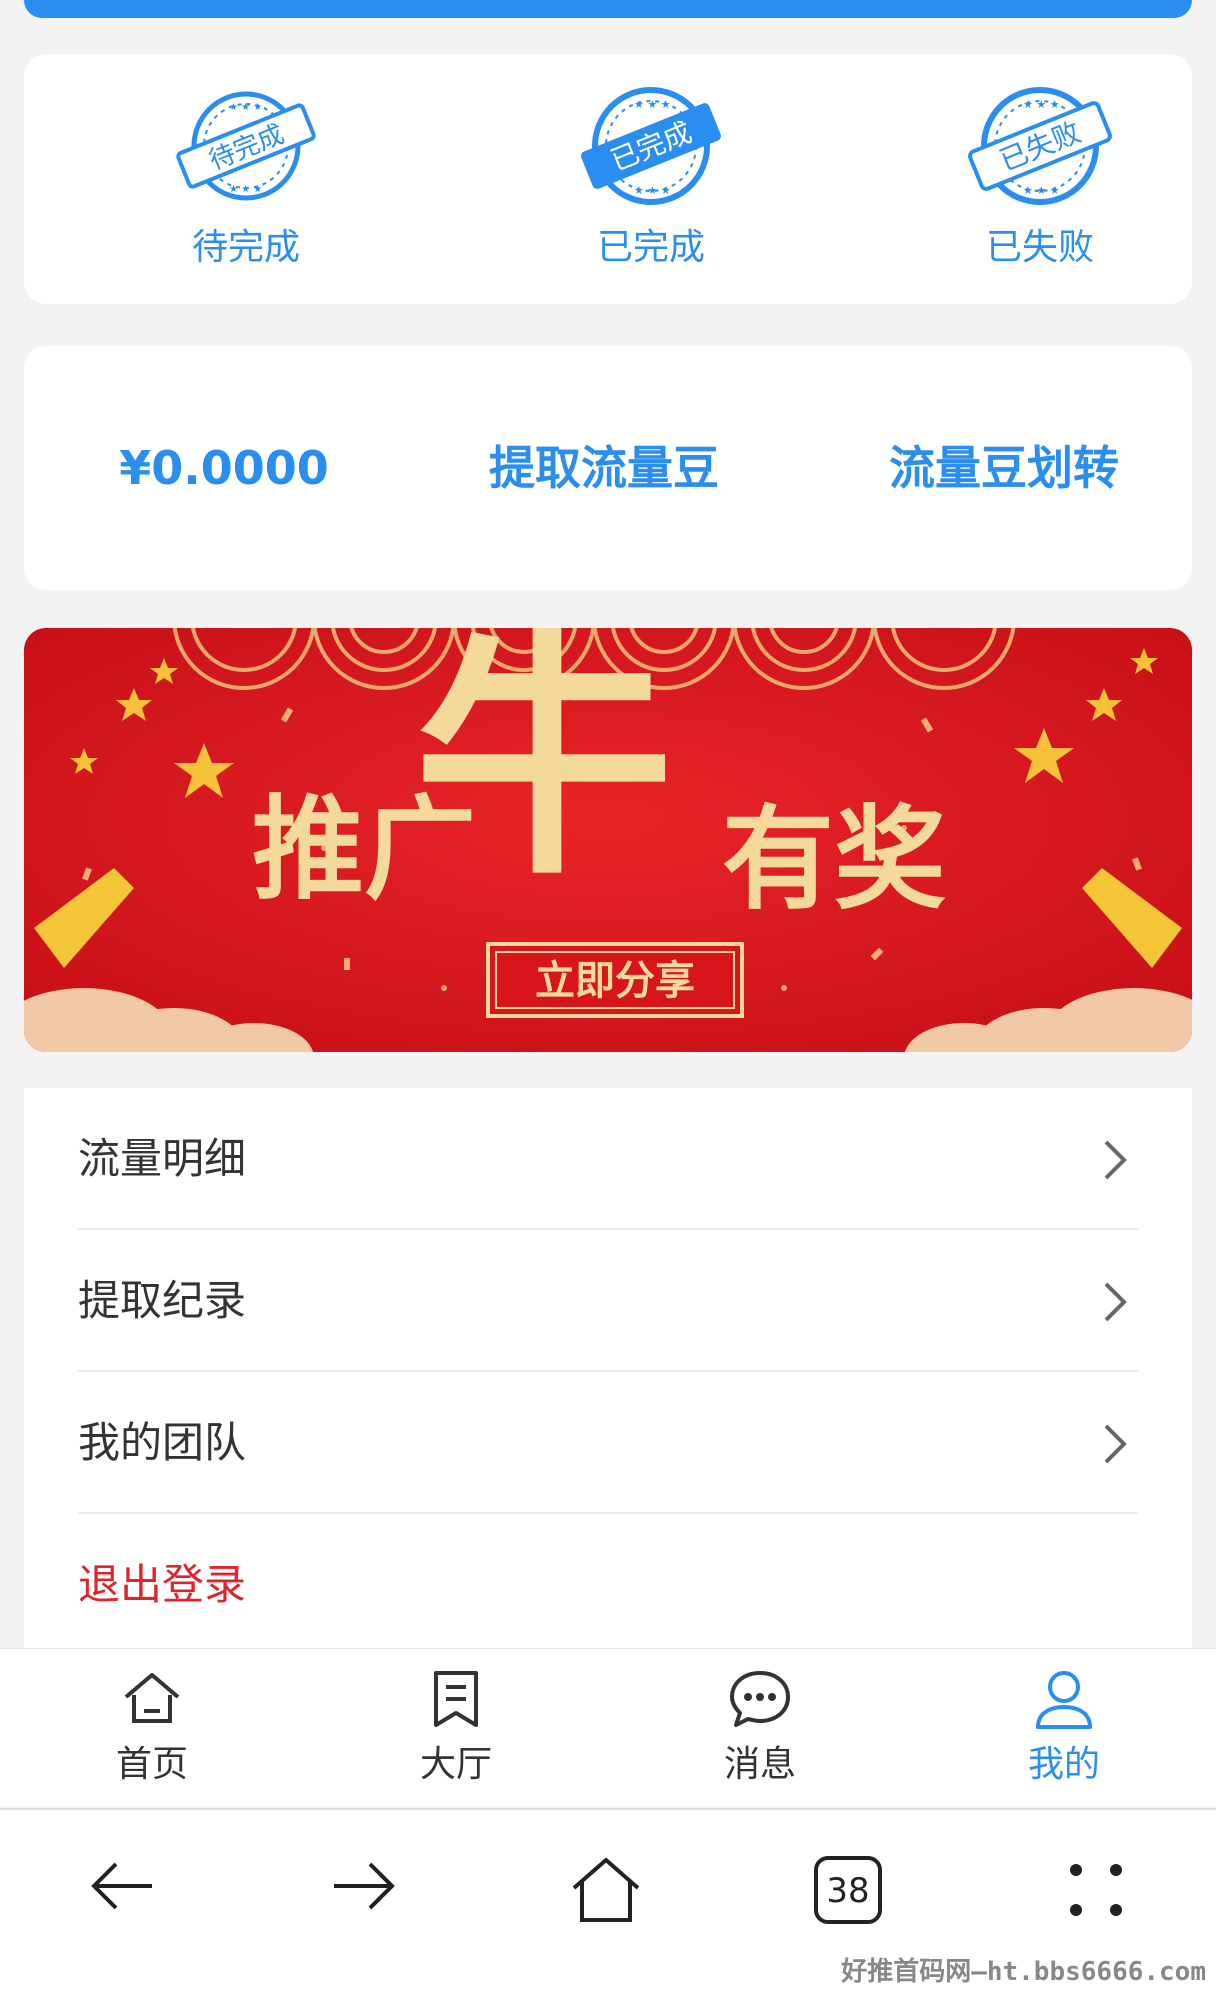 This screenshot has width=1216, height=1990. What do you see at coordinates (152, 1698) in the screenshot?
I see `home-icon` at bounding box center [152, 1698].